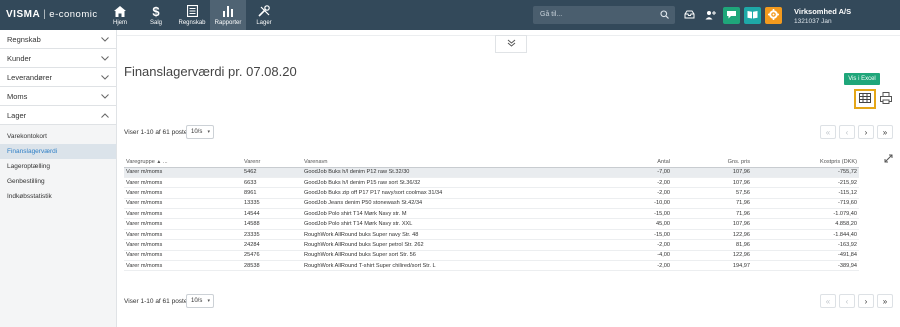  Describe the element at coordinates (452, 162) in the screenshot. I see `column-header-varenavn: Varenavn` at that location.